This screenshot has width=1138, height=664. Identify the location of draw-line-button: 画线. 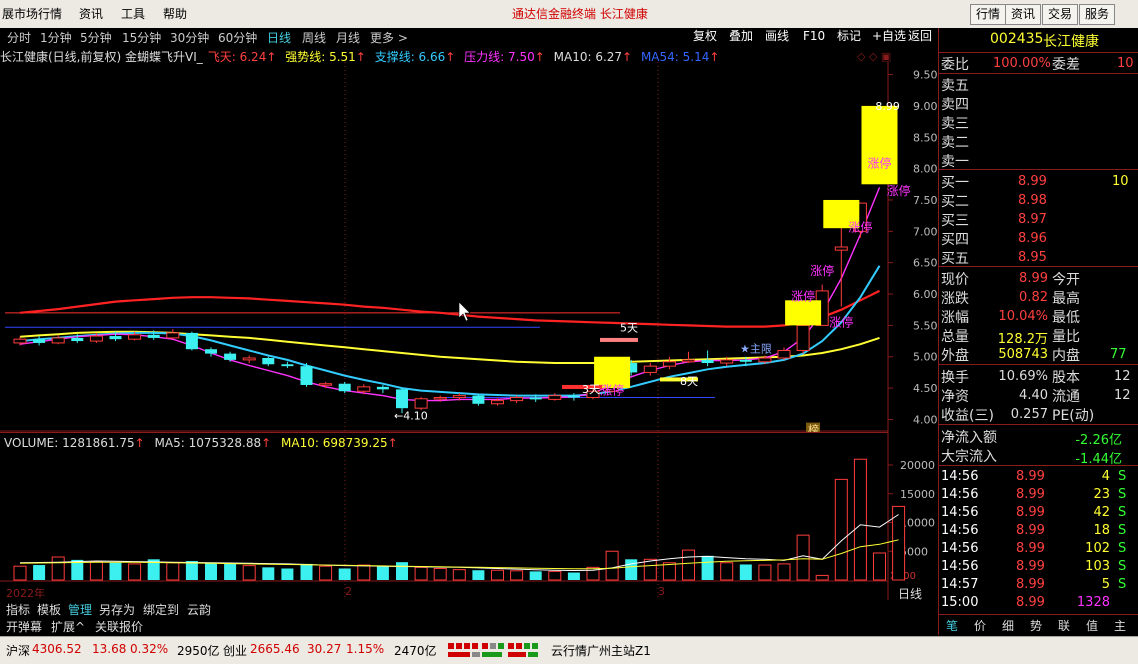
(777, 36).